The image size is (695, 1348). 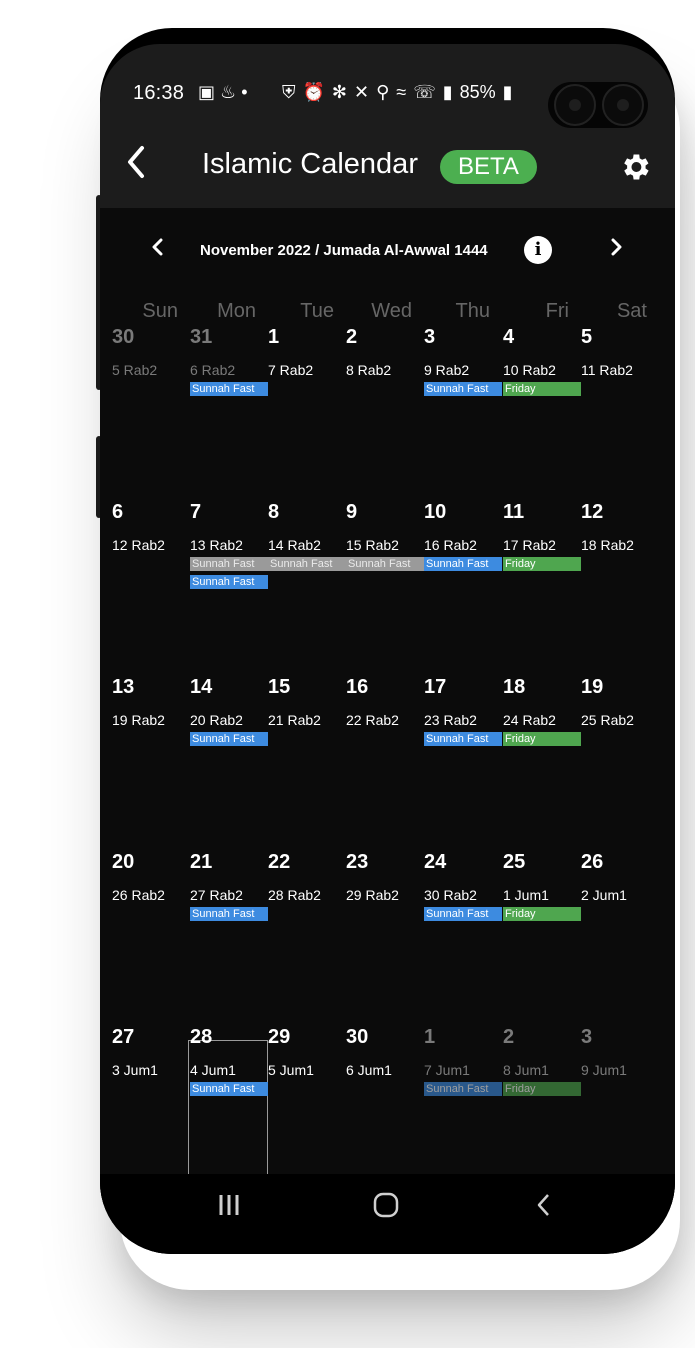 What do you see at coordinates (542, 411) in the screenshot?
I see `calendar-day-cell: 4 10 Rab2 Friday` at bounding box center [542, 411].